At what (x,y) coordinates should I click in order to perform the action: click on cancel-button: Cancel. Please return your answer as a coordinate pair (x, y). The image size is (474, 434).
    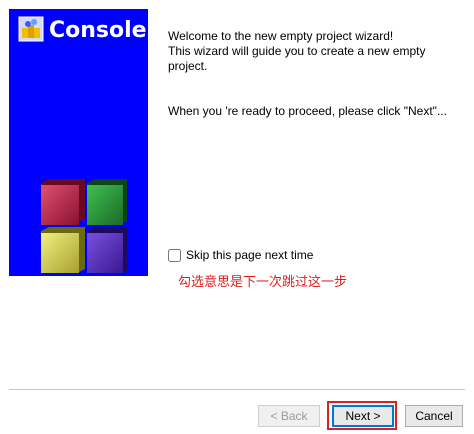
    Looking at the image, I should click on (434, 416).